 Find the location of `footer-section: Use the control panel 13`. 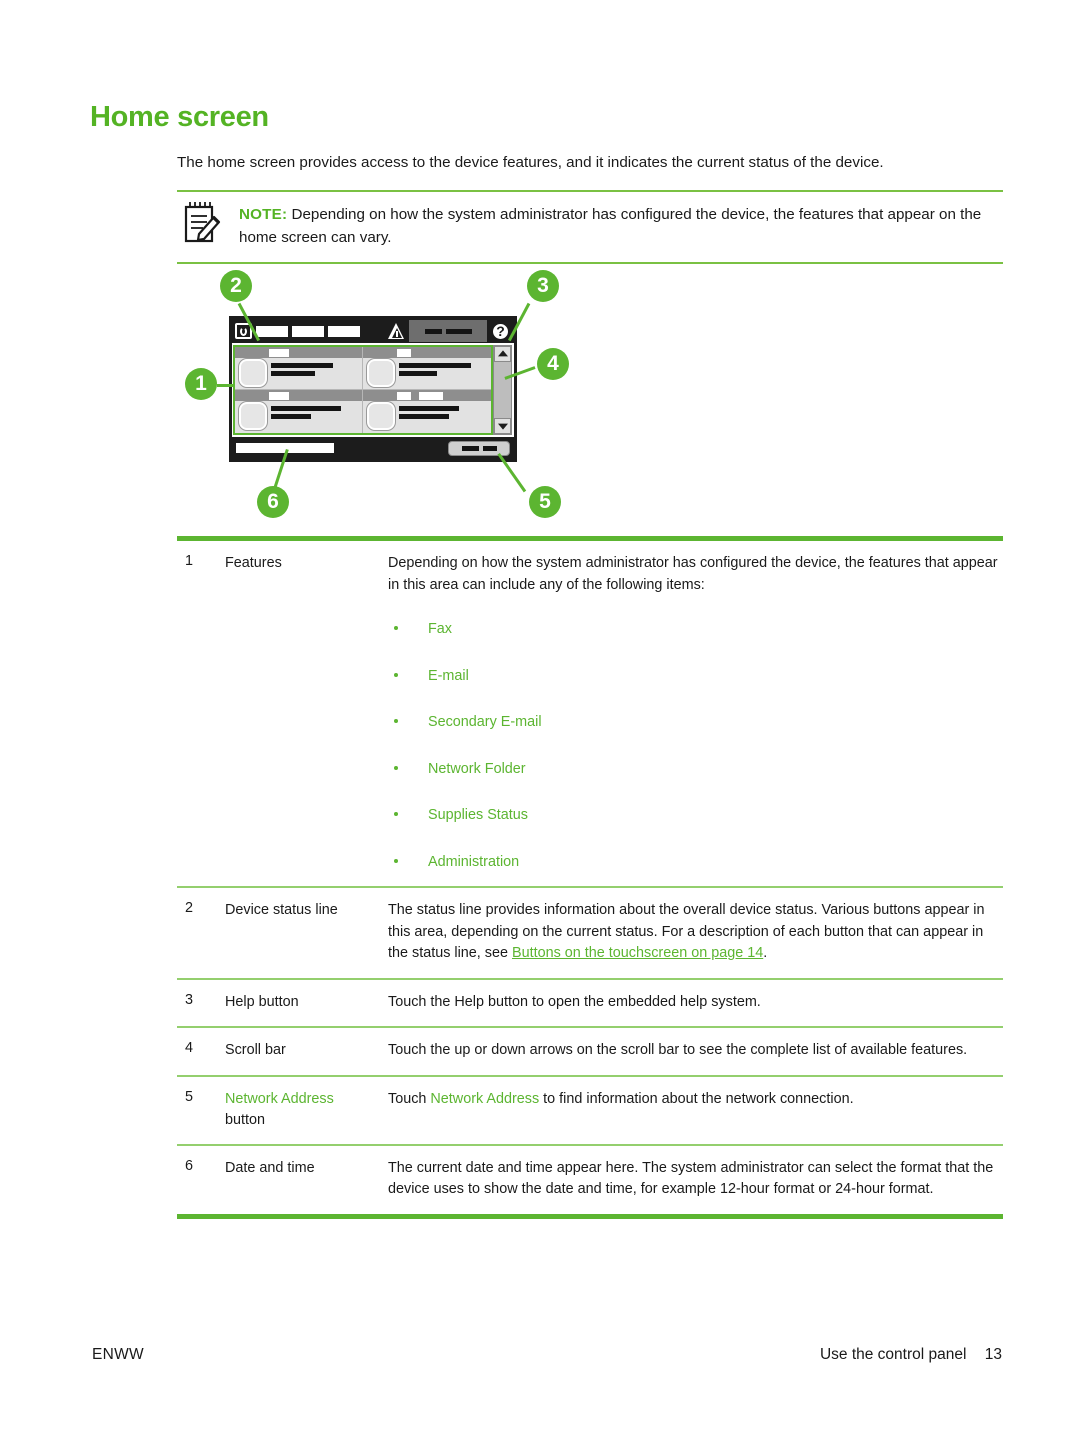

footer-section: Use the control panel 13 is located at coordinates (911, 1355).